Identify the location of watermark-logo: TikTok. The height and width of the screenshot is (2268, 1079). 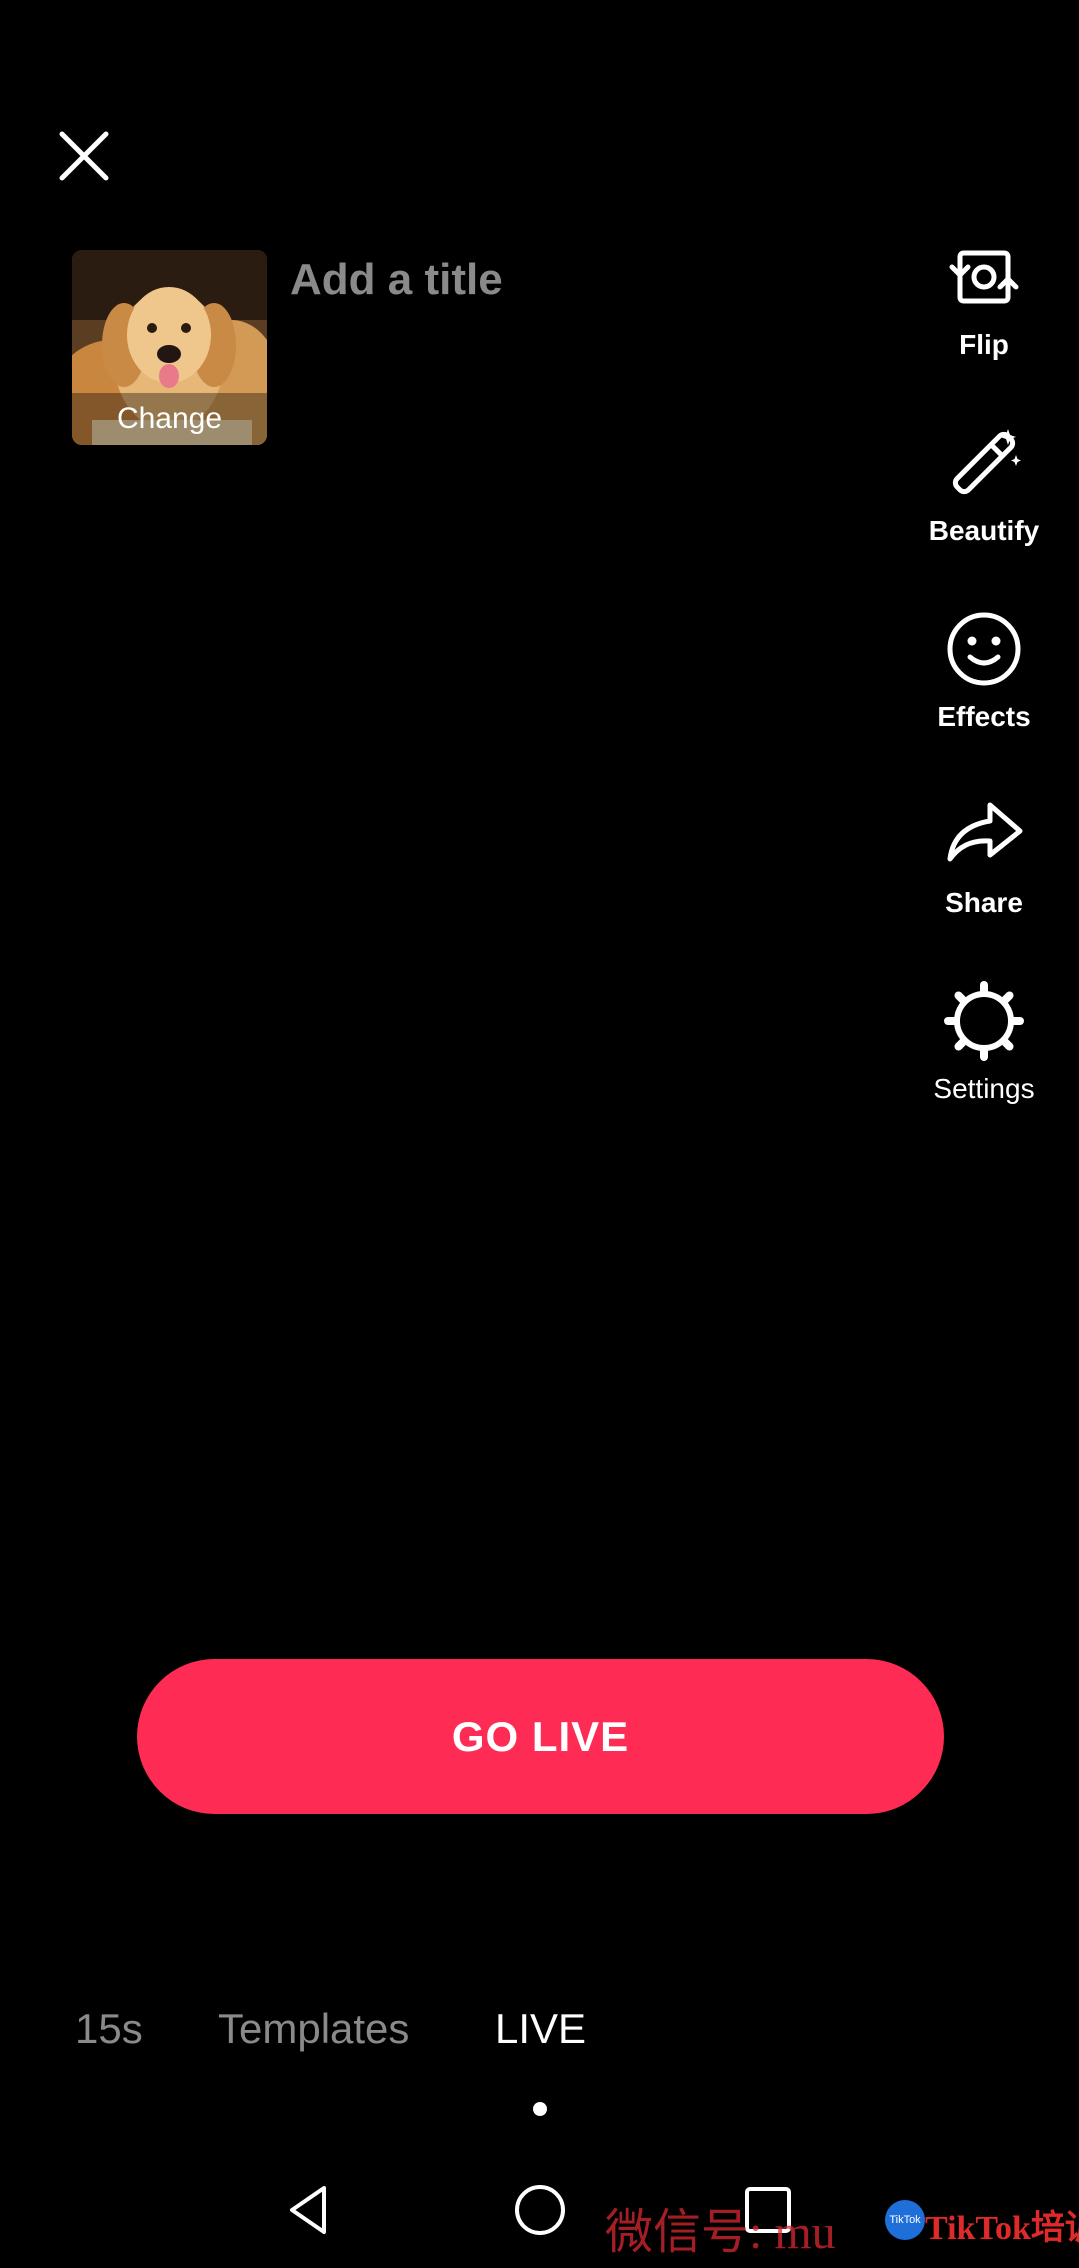
(905, 2220).